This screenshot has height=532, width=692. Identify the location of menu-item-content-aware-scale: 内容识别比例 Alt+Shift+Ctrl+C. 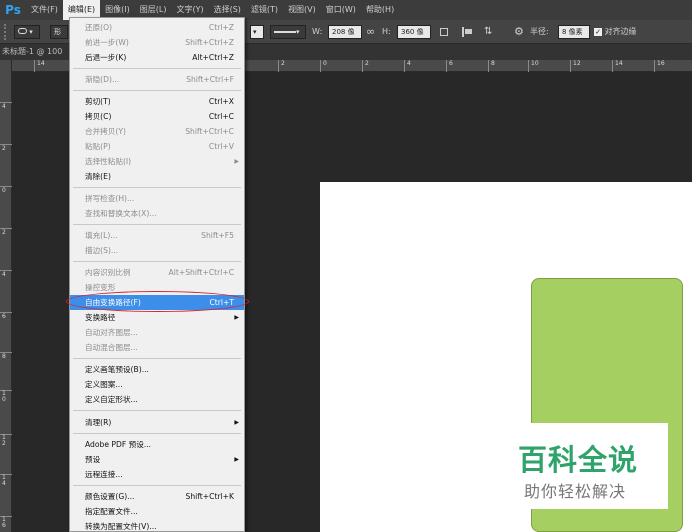
(157, 272).